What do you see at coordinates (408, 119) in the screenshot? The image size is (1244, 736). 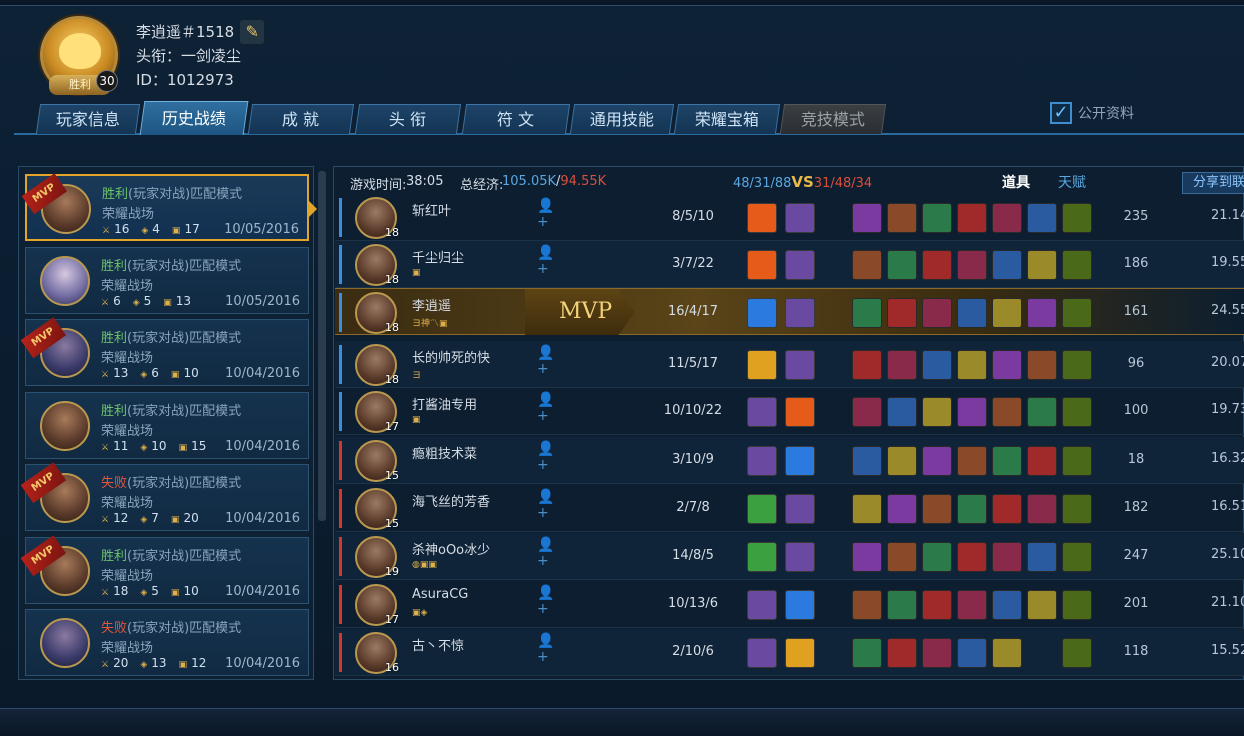 I see `tab-titles: 头 衔` at bounding box center [408, 119].